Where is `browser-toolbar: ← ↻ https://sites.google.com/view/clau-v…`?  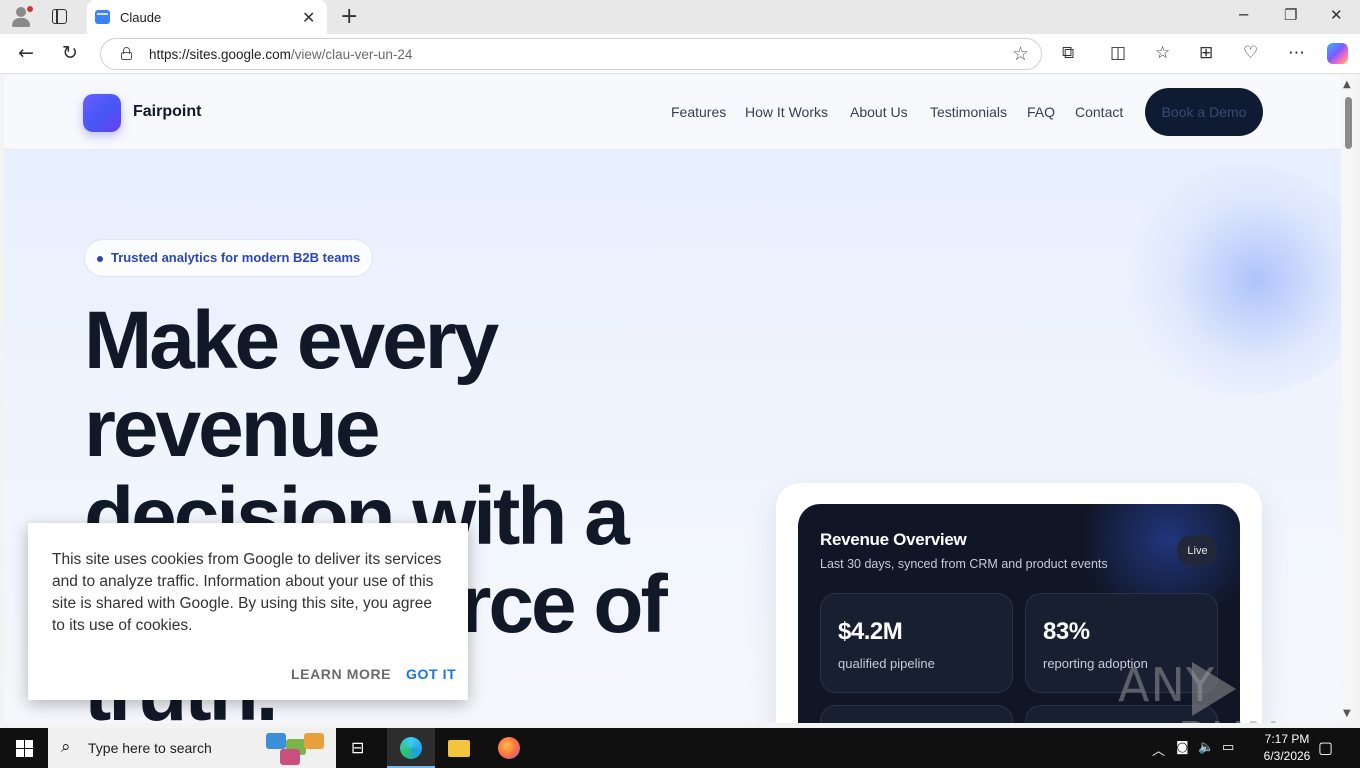 browser-toolbar: ← ↻ https://sites.google.com/view/clau-v… is located at coordinates (680, 54).